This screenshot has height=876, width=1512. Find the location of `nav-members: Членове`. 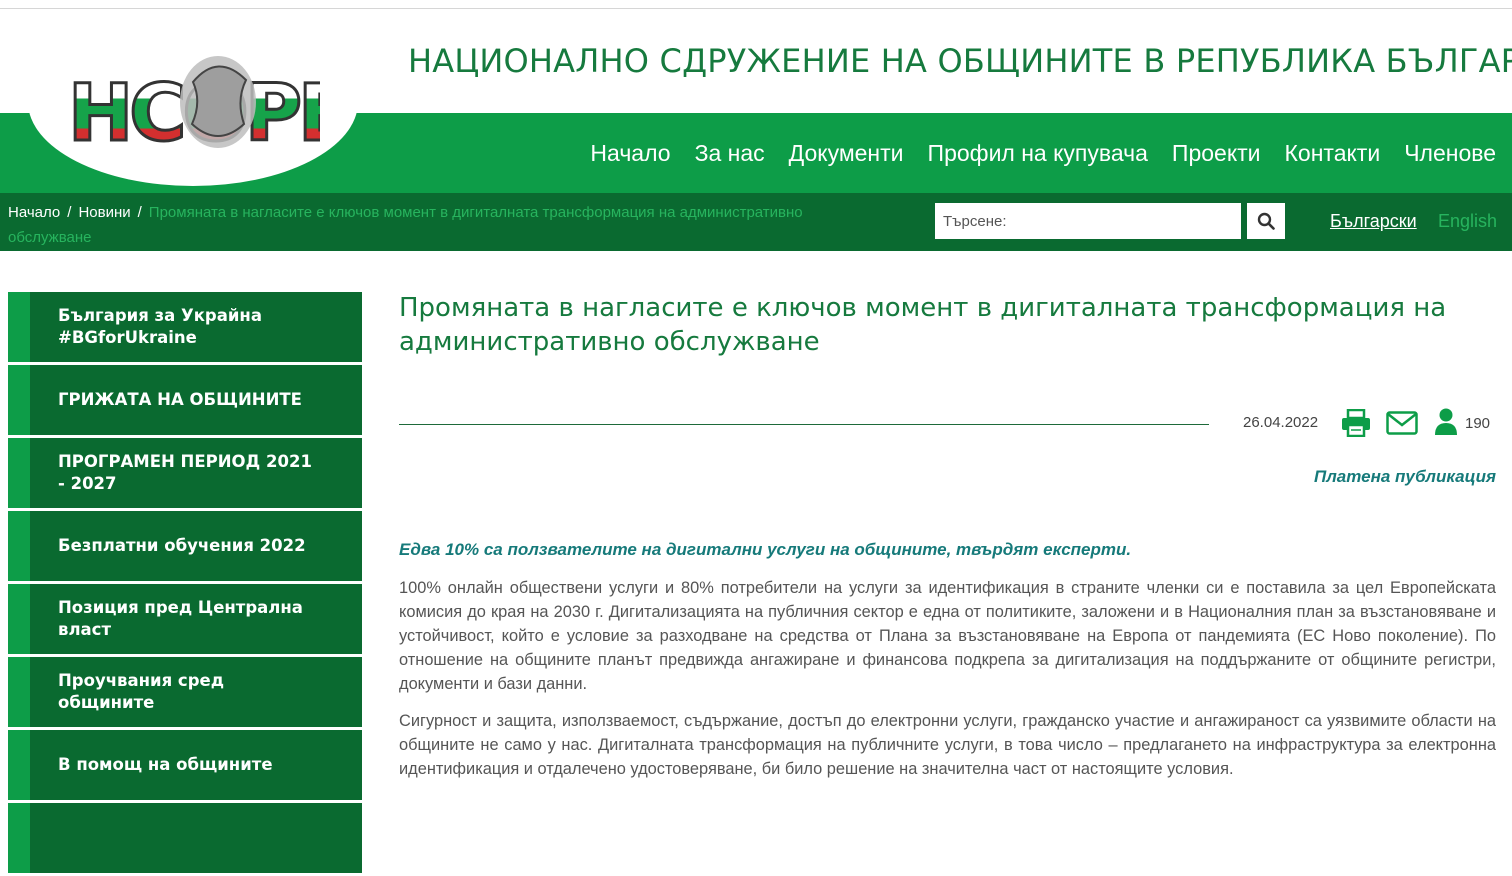

nav-members: Членове is located at coordinates (1450, 153).